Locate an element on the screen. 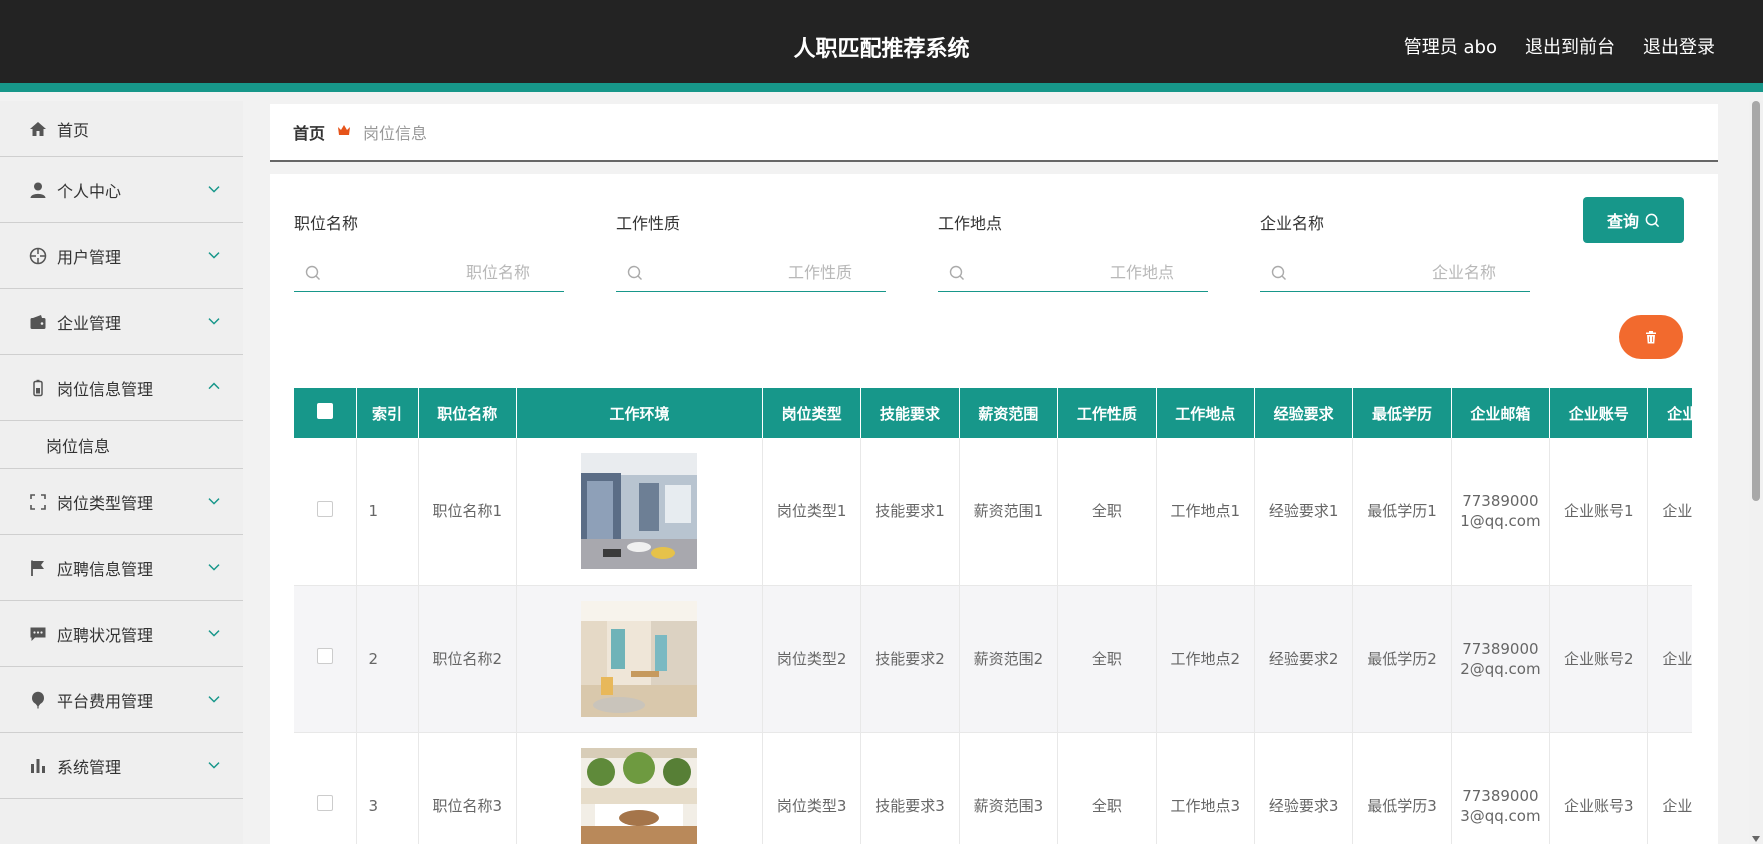 The image size is (1763, 844). scroll-down-arrow-icon is located at coordinates (1756, 839).